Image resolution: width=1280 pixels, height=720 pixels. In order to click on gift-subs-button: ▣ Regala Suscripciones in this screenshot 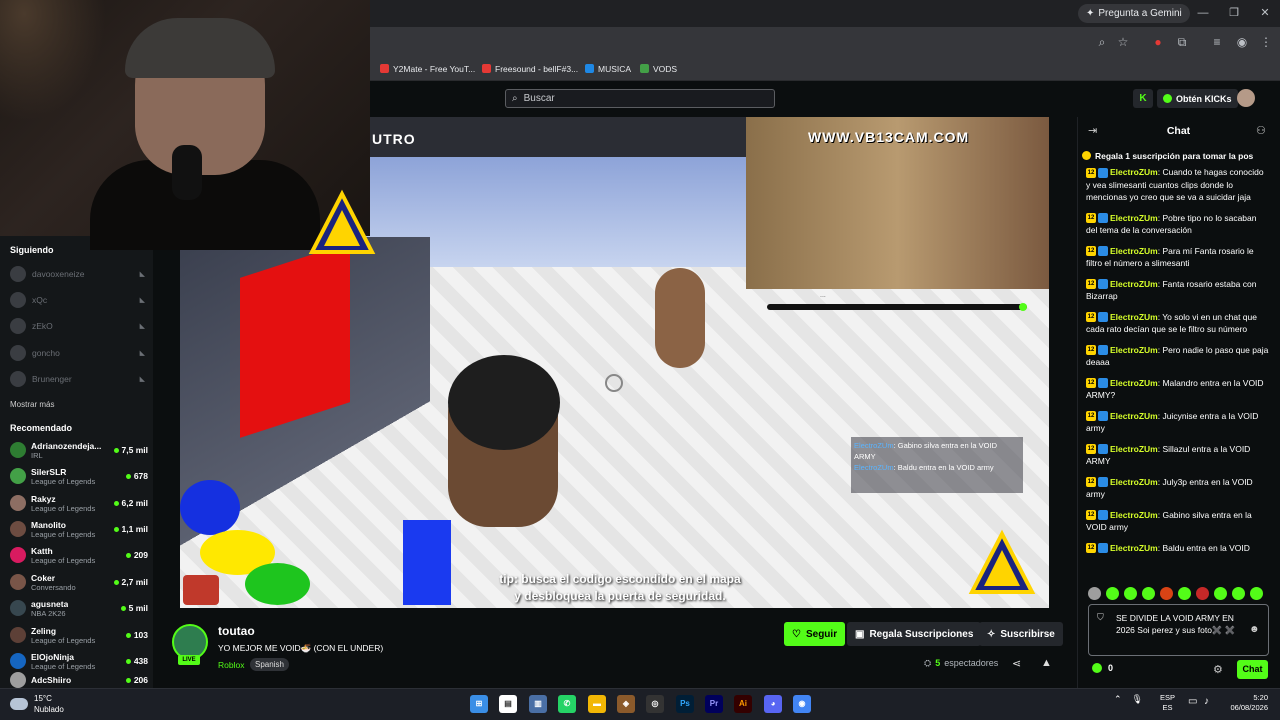, I will do `click(914, 634)`.